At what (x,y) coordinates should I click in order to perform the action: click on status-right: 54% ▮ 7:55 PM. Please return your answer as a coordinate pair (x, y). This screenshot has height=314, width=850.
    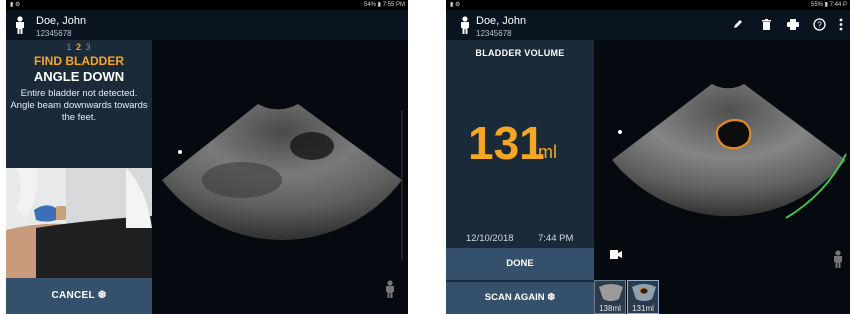
    Looking at the image, I should click on (384, 5).